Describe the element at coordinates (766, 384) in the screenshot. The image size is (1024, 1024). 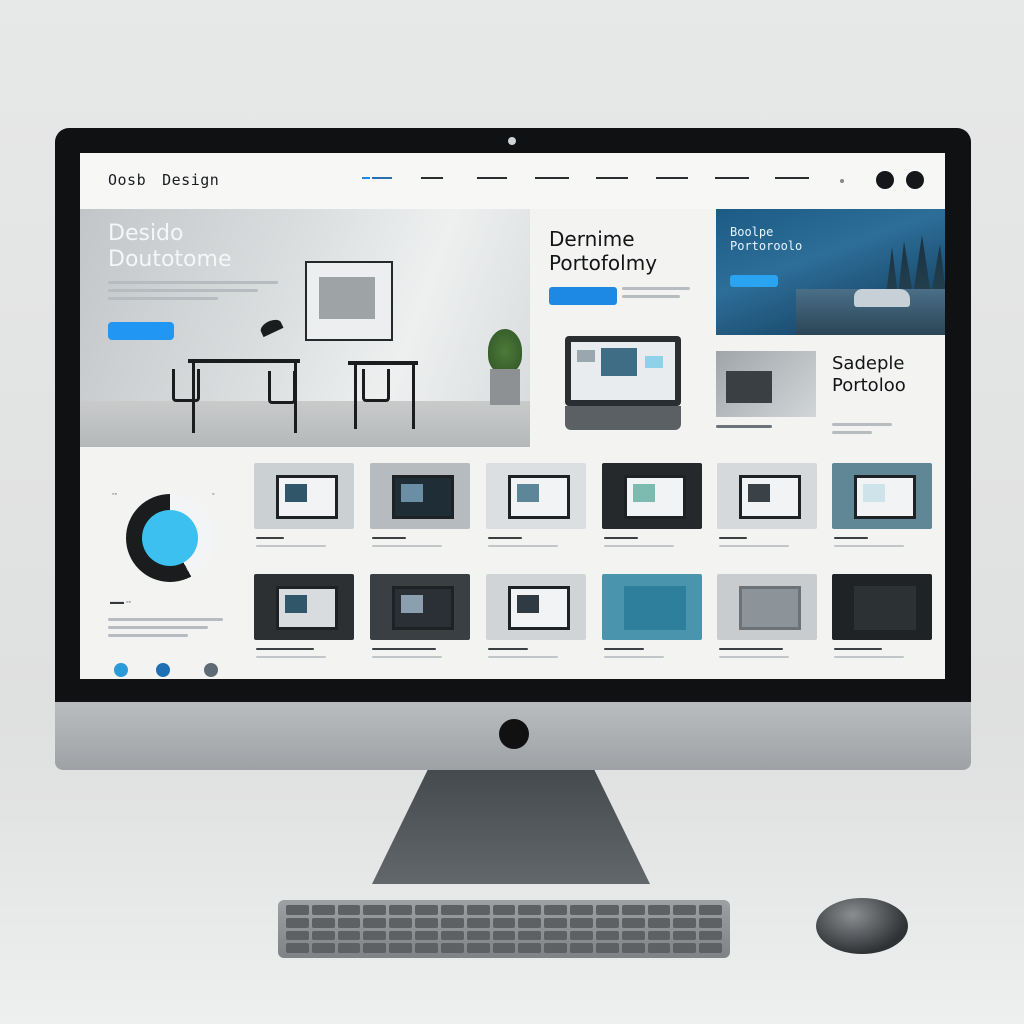
I see `sample-thumbnail` at that location.